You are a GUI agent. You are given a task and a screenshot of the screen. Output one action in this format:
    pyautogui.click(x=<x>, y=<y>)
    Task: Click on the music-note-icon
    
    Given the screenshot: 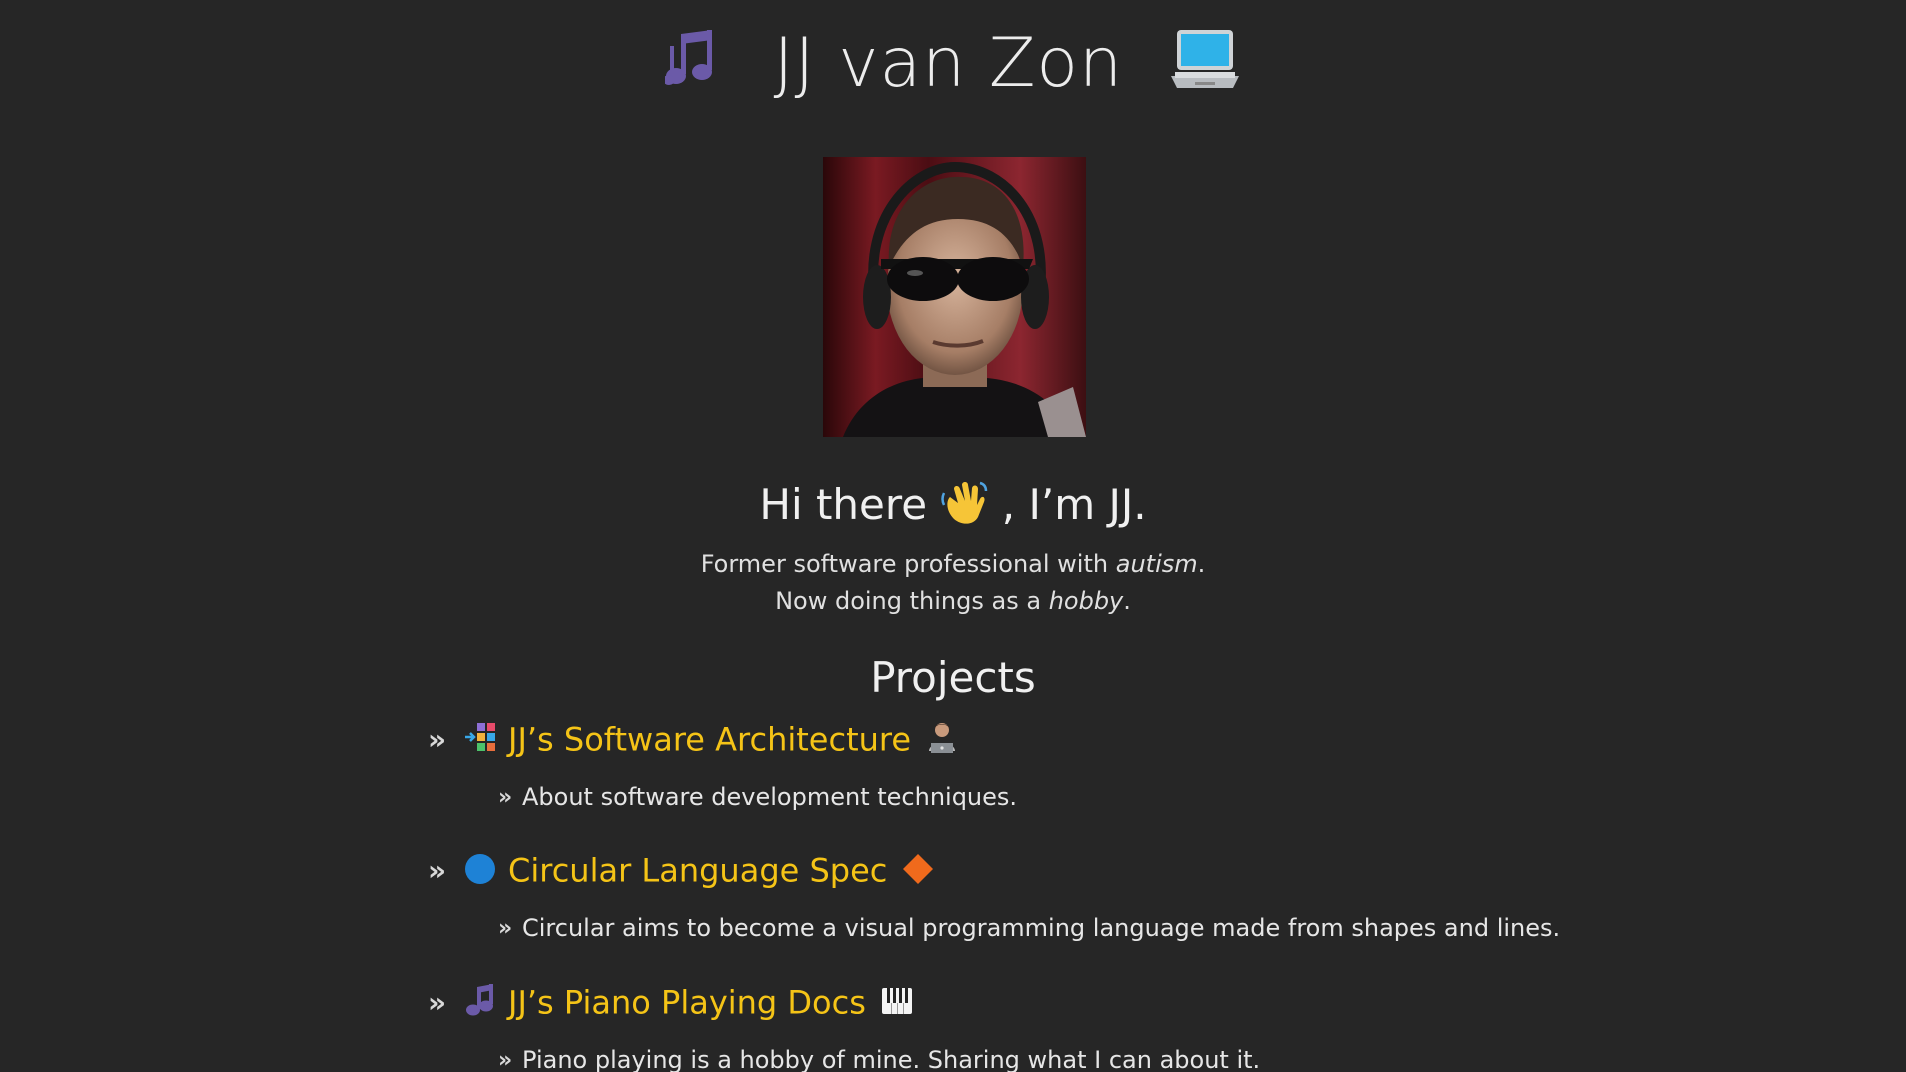 What is the action you would take?
    pyautogui.click(x=480, y=1003)
    